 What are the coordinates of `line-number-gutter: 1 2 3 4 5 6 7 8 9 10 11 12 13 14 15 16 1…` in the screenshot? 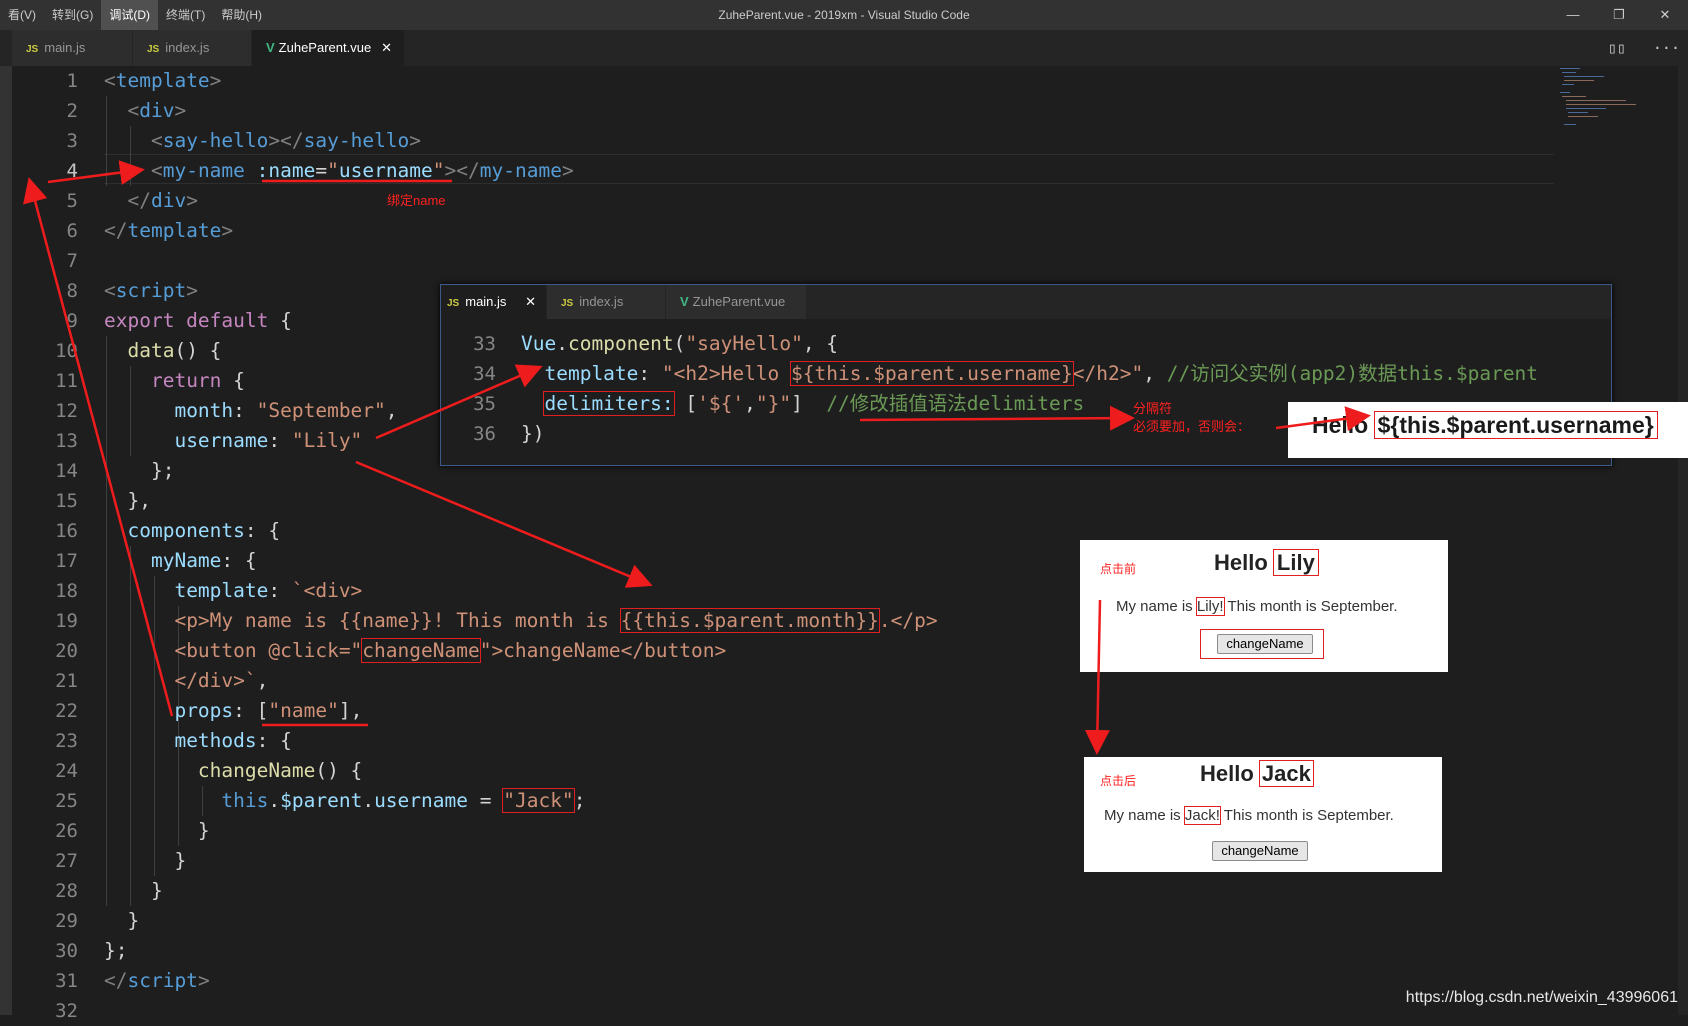 It's located at (47, 544).